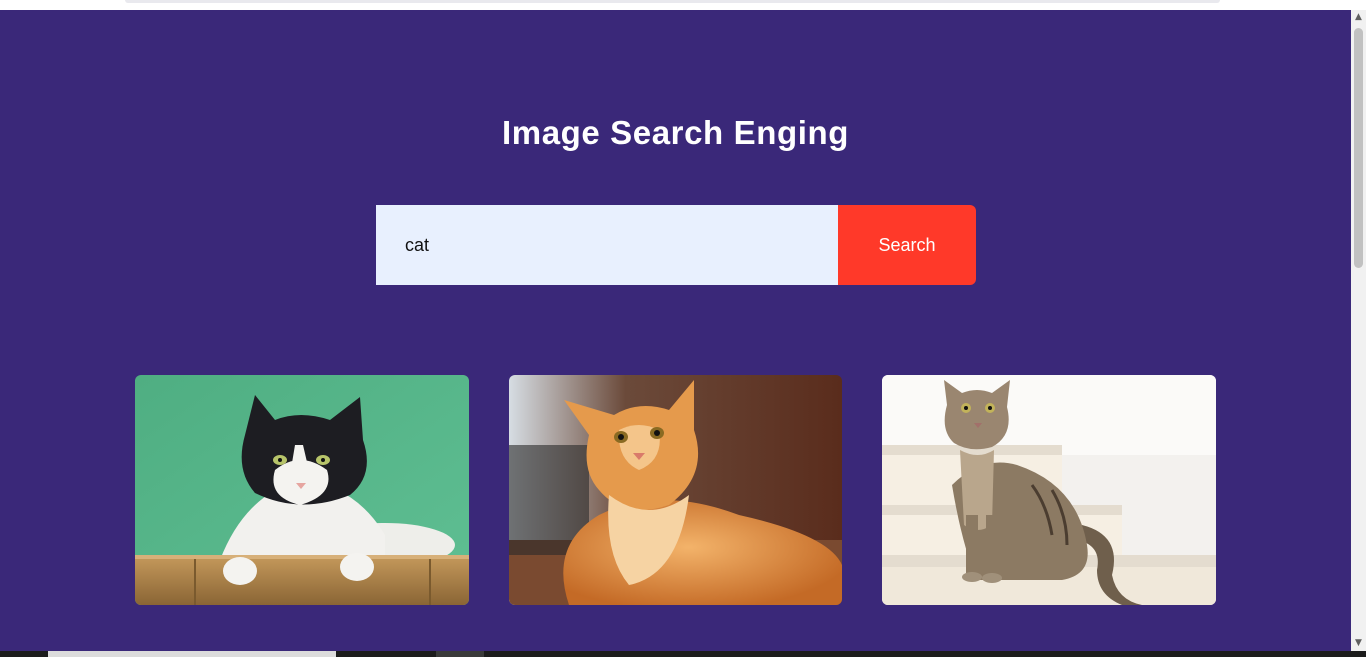 The width and height of the screenshot is (1366, 657). Describe the element at coordinates (1358, 148) in the screenshot. I see `scroll-thumb` at that location.